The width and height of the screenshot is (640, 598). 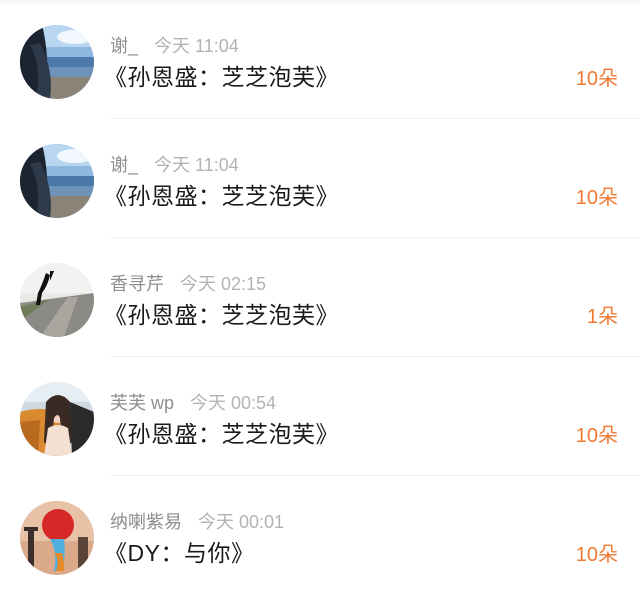 I want to click on sender-name: 芙芙 wp, so click(x=142, y=403).